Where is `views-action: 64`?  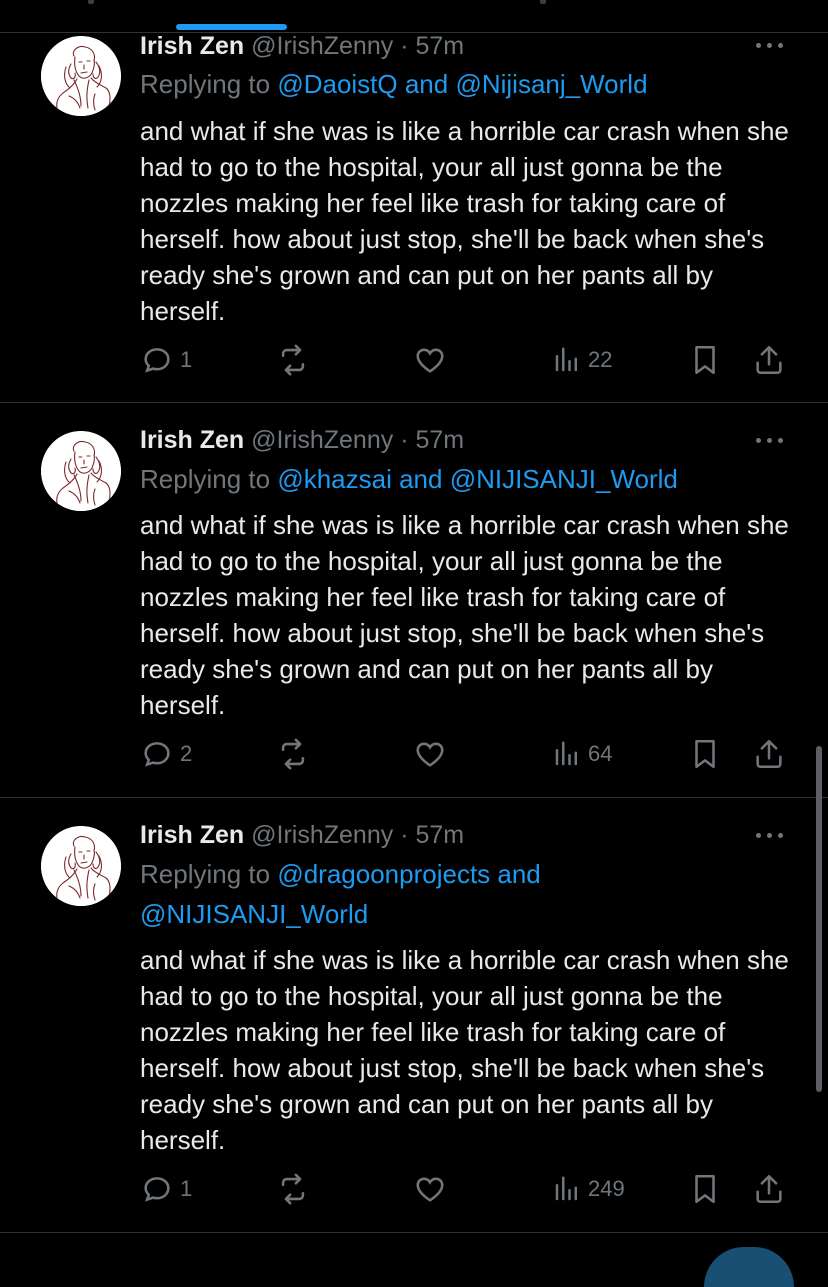 views-action: 64 is located at coordinates (582, 754).